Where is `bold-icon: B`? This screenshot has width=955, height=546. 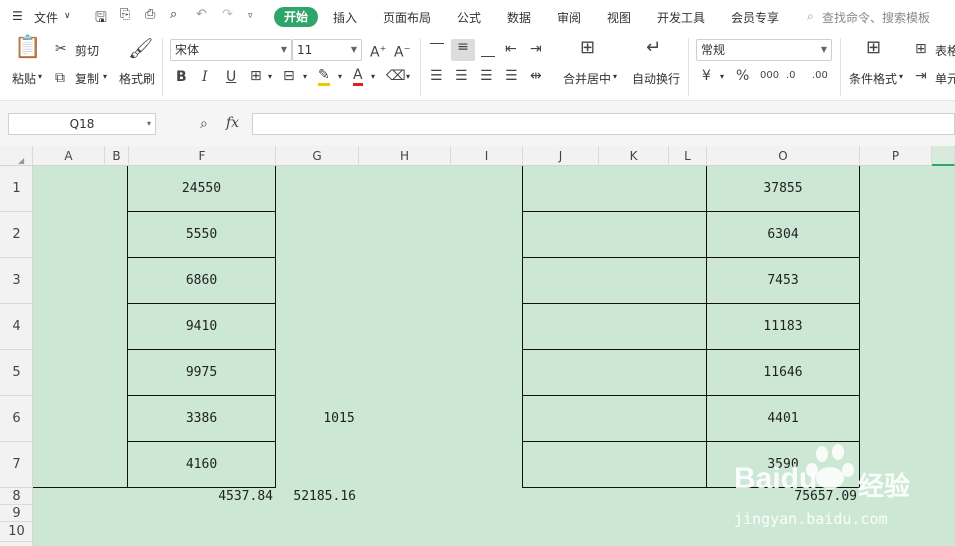 bold-icon: B is located at coordinates (181, 77).